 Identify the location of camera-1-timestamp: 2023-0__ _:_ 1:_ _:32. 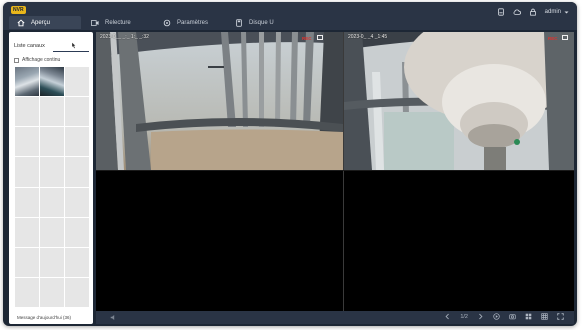
(124, 37).